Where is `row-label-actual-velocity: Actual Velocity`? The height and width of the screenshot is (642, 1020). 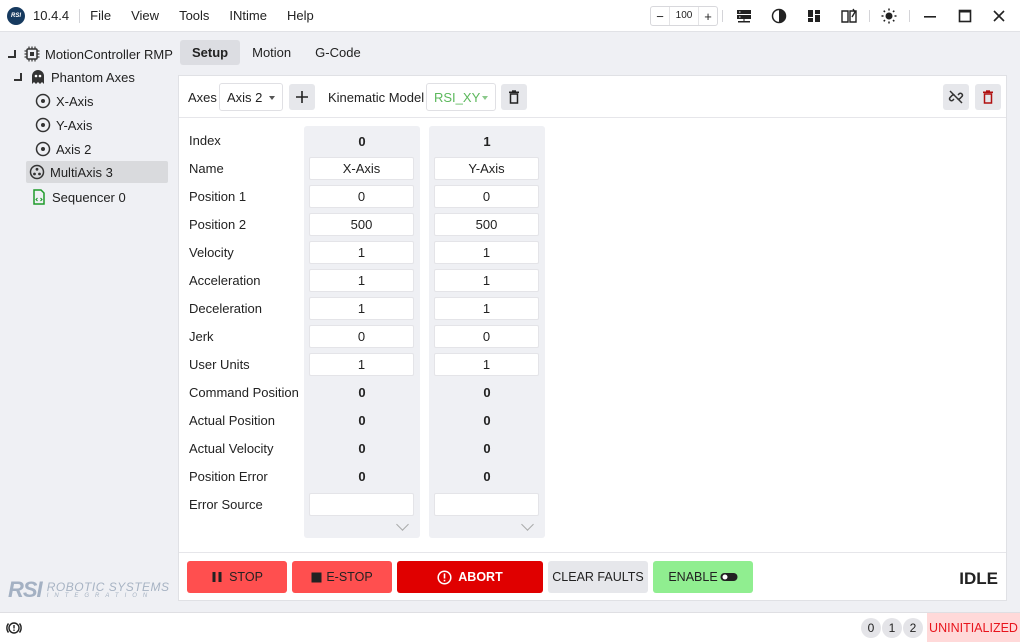 row-label-actual-velocity: Actual Velocity is located at coordinates (231, 448).